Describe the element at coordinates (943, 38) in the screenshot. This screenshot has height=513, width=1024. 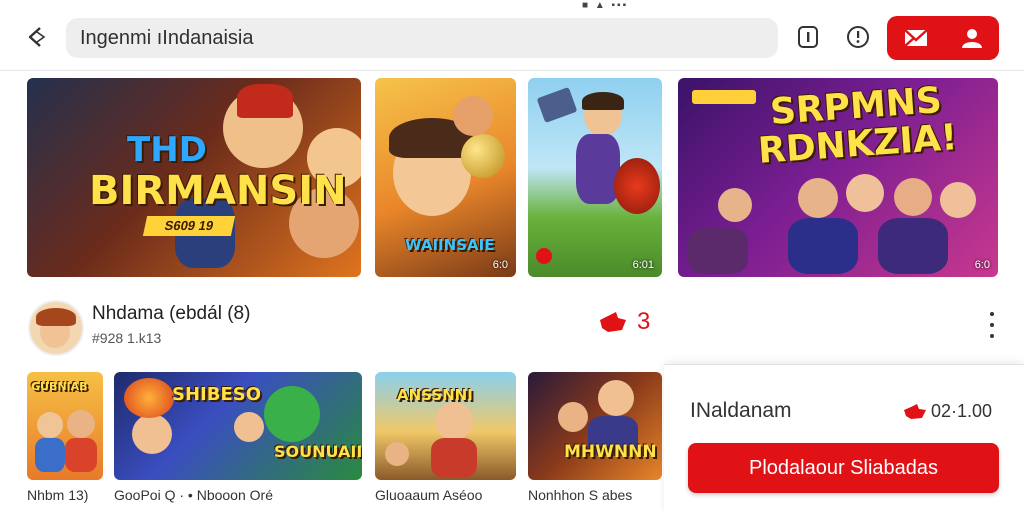
I see `account-button` at that location.